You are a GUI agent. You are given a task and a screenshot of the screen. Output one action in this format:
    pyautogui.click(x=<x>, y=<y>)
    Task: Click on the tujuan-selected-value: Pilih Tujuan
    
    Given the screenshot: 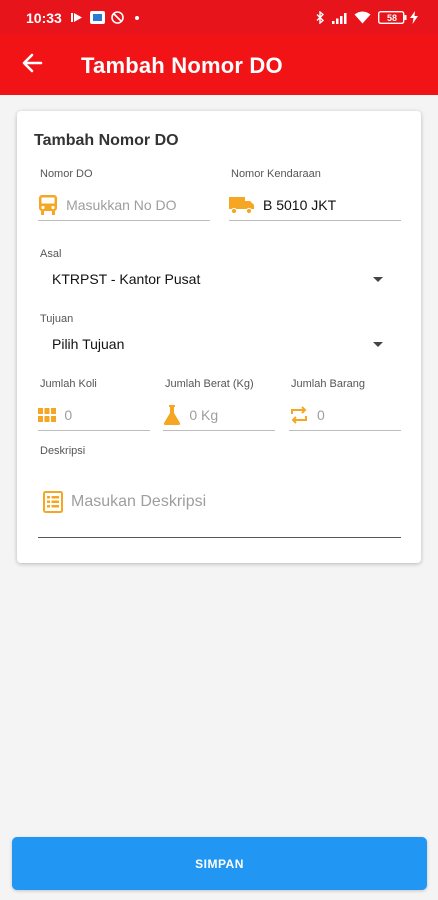 What is the action you would take?
    pyautogui.click(x=88, y=344)
    